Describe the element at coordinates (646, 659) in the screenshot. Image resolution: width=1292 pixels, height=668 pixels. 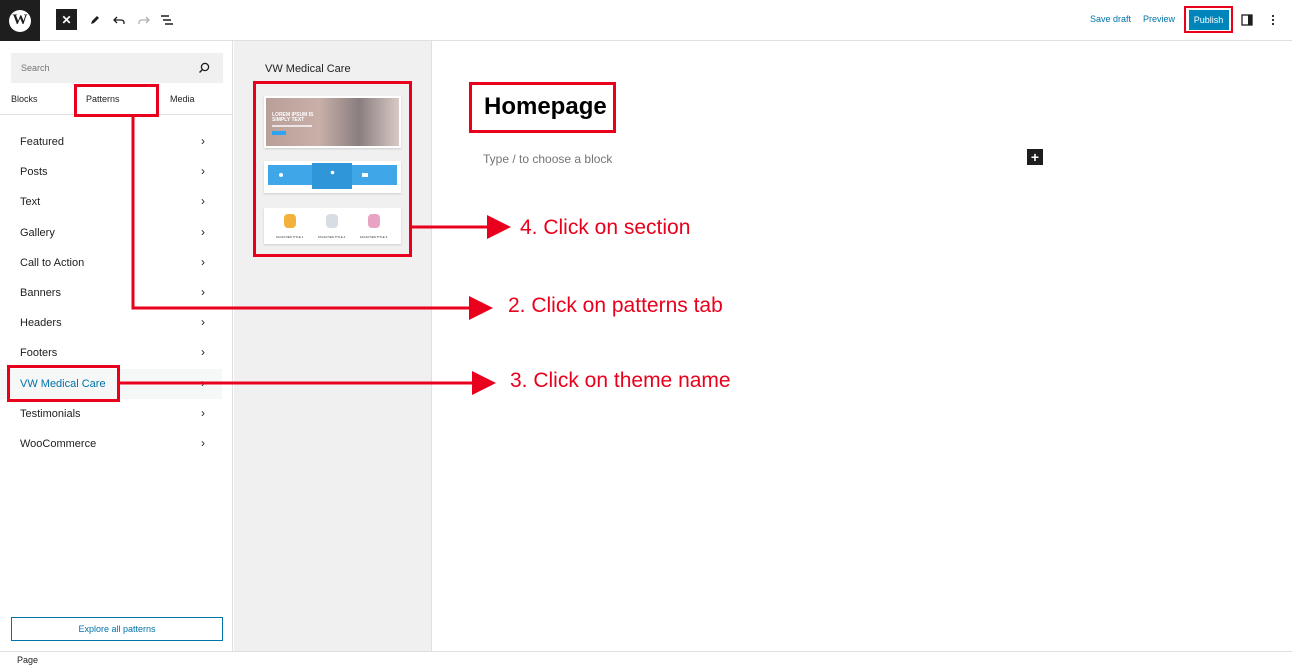
I see `editor-footer: Page` at that location.